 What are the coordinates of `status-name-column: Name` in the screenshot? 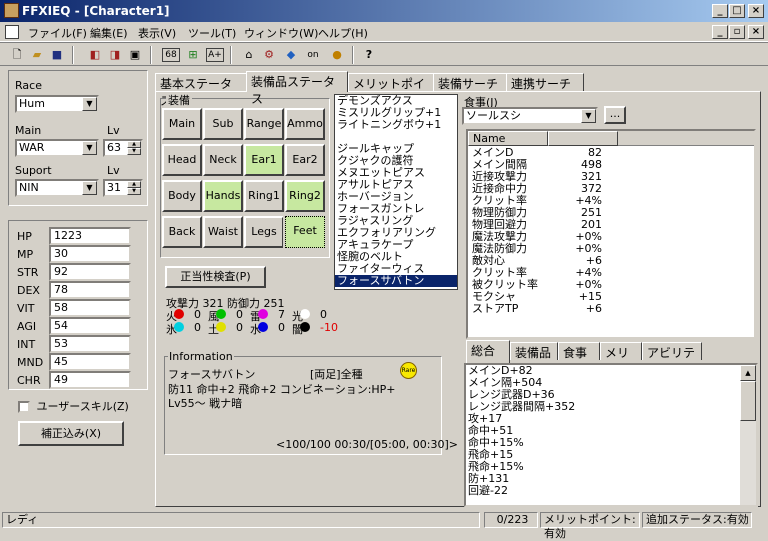 It's located at (508, 138).